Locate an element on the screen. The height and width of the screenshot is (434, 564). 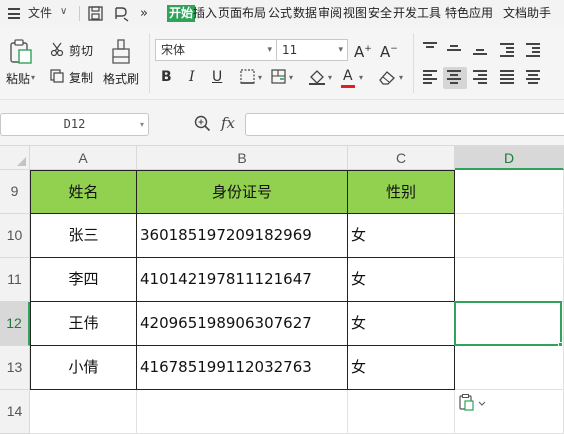
chevron-down-icon: ∨ is located at coordinates (63, 11).